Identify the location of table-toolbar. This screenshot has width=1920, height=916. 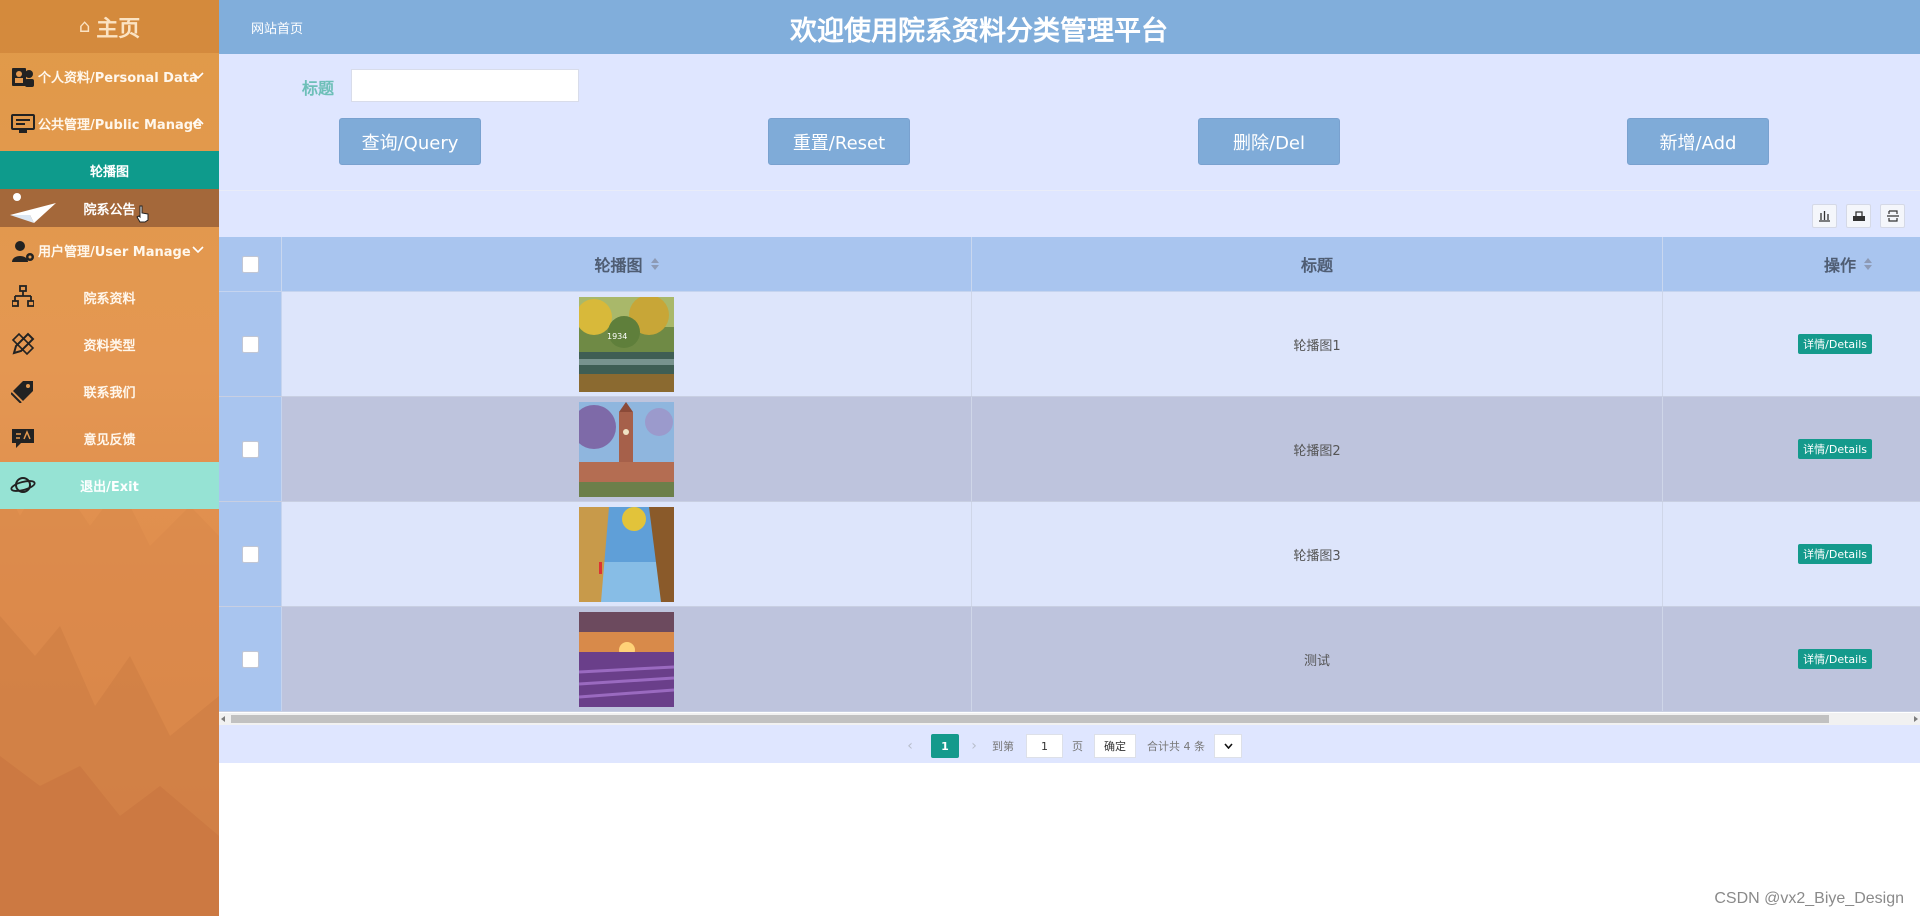
(1069, 213).